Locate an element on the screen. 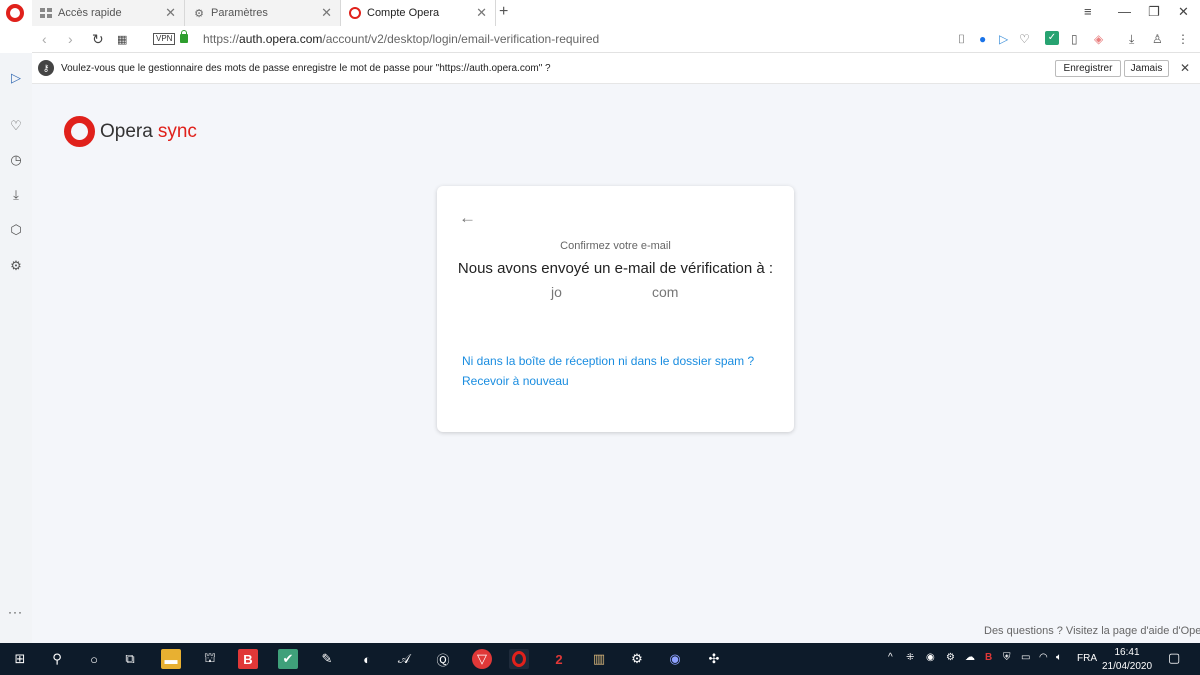  email-start: jo is located at coordinates (556, 292).